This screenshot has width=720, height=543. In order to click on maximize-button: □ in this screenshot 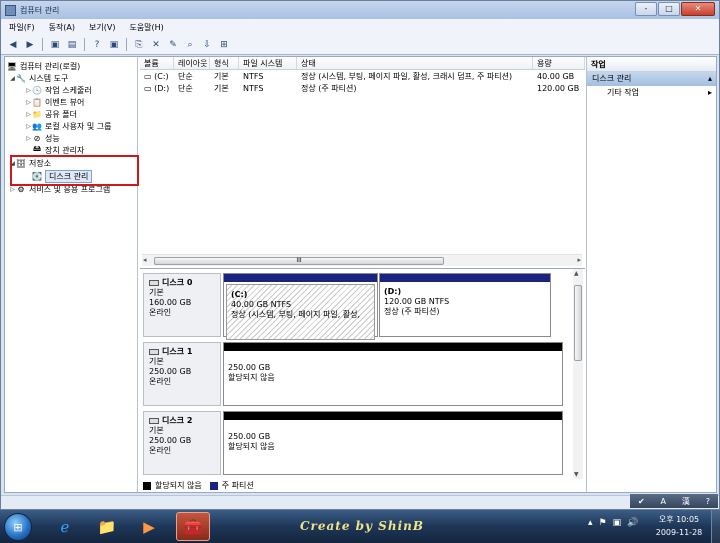, I will do `click(669, 9)`.